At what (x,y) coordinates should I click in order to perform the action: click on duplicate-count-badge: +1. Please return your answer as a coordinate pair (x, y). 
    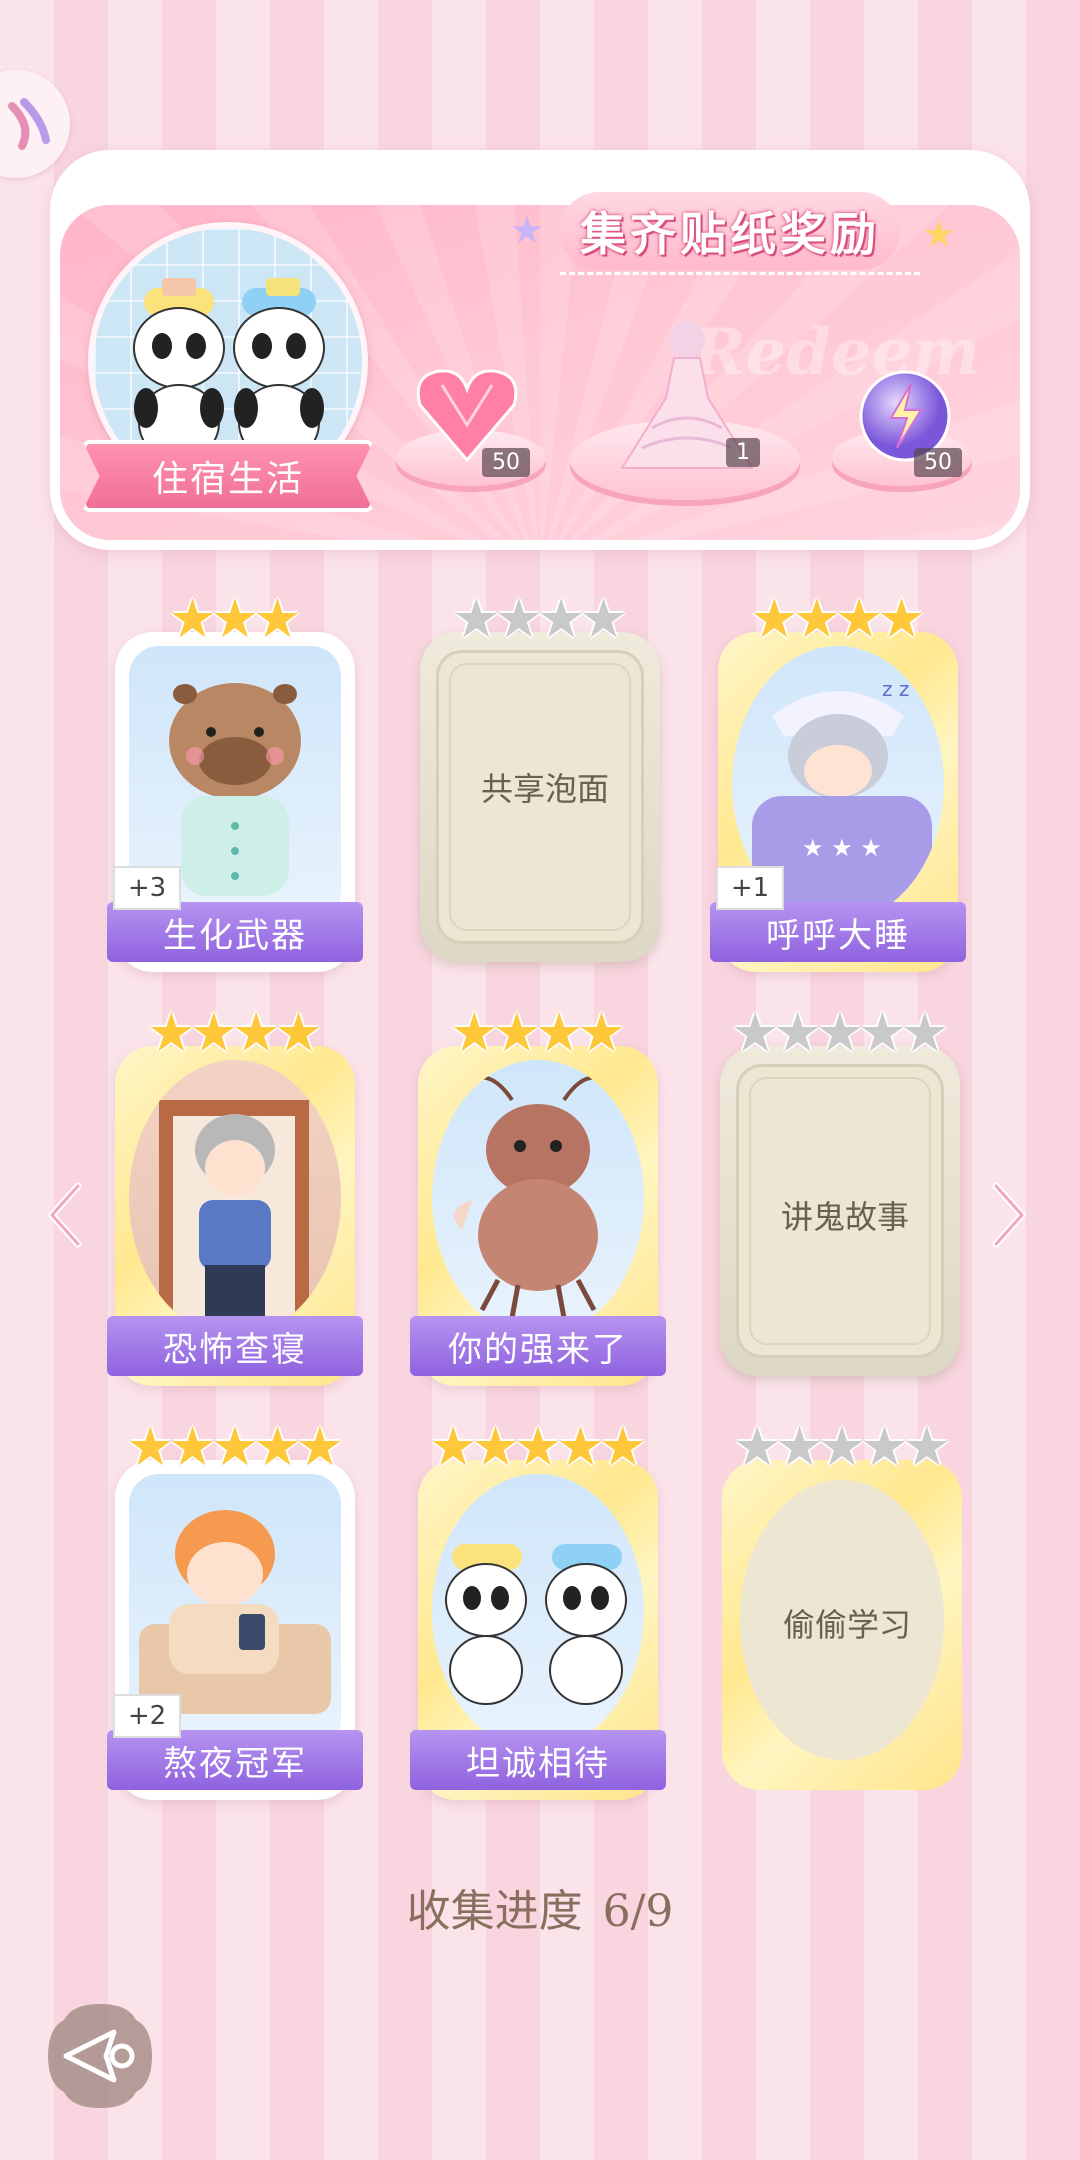
    Looking at the image, I should click on (750, 888).